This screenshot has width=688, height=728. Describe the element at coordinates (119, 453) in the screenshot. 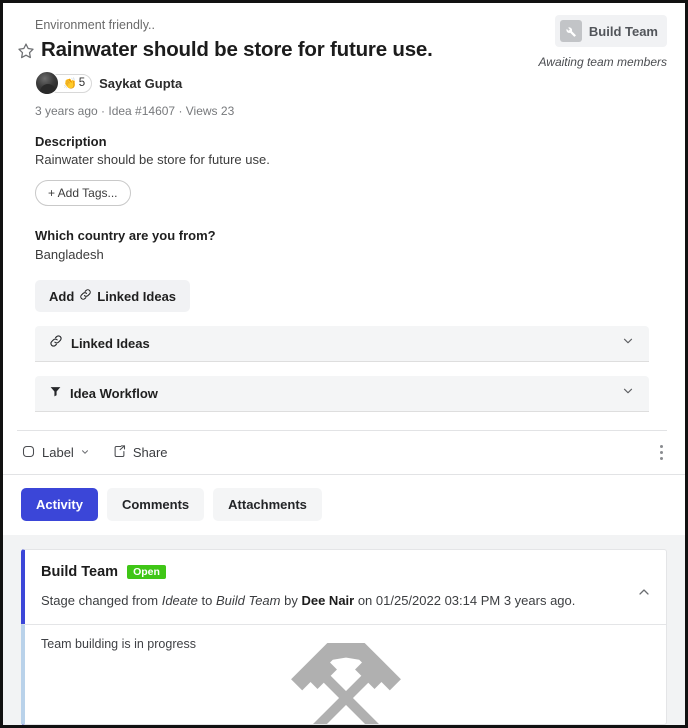

I see `share-icon` at that location.